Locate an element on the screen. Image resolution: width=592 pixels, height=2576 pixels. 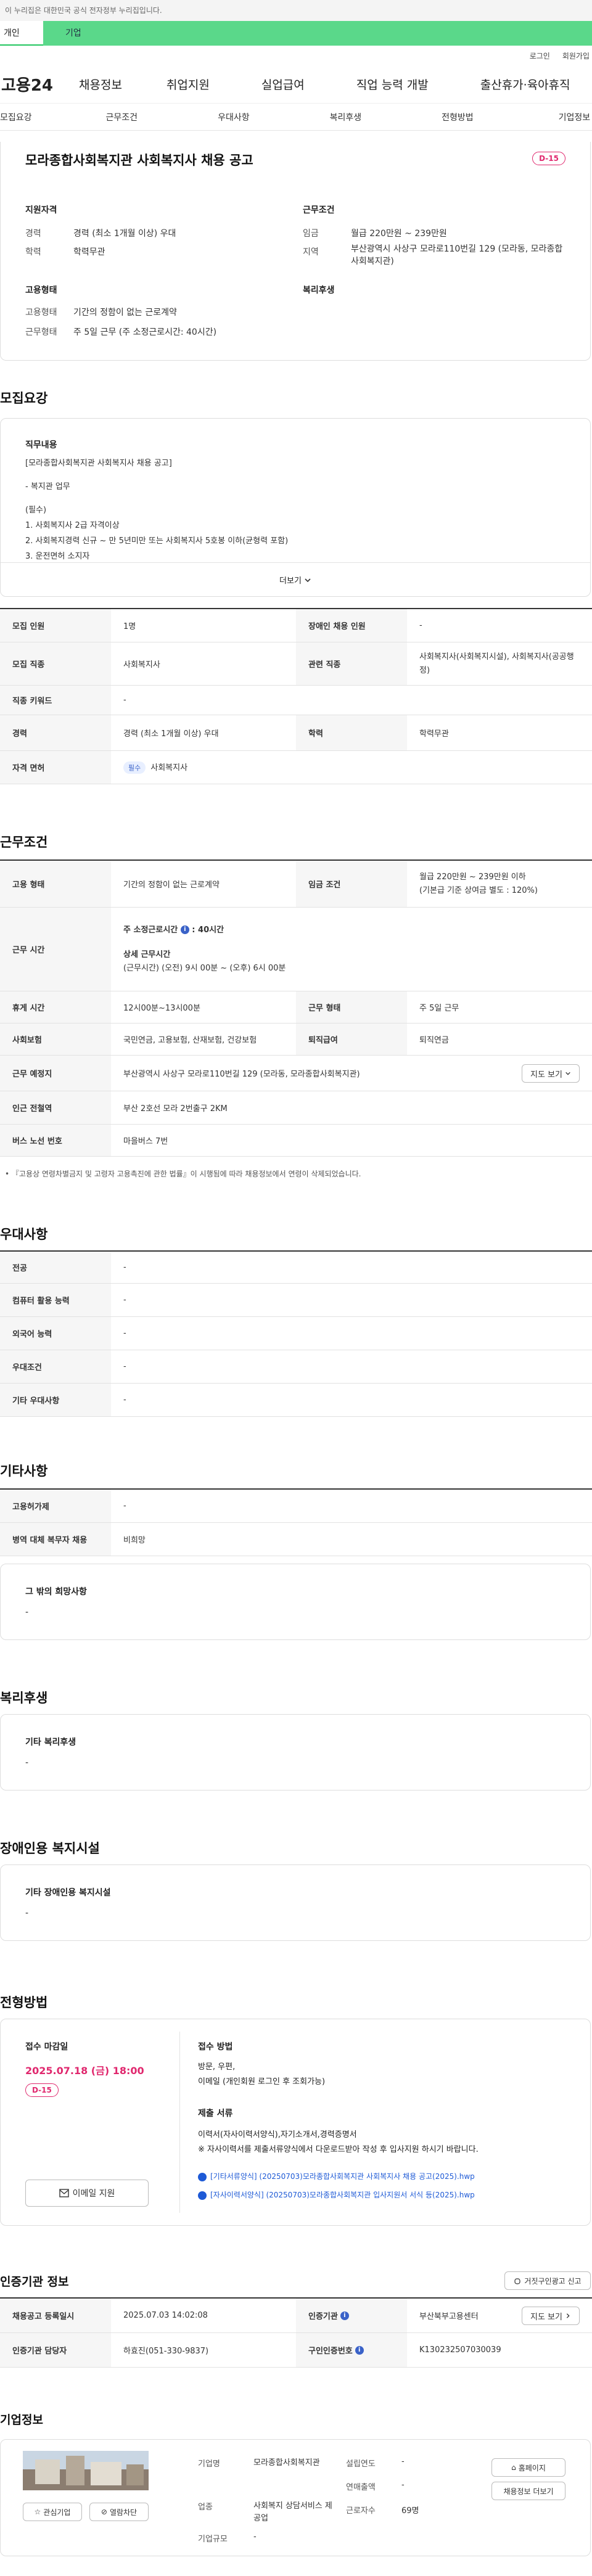
table-row: 자격 면허 필수 사회복지사 is located at coordinates (296, 768).